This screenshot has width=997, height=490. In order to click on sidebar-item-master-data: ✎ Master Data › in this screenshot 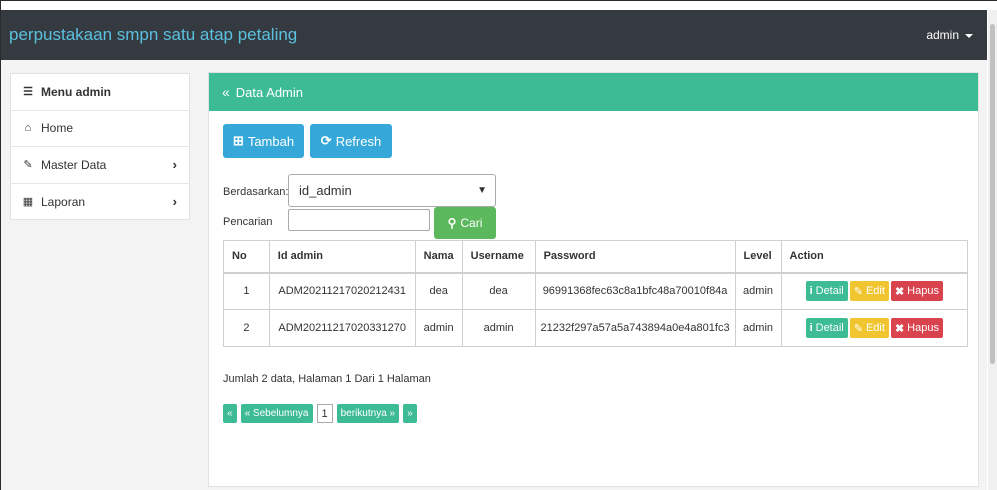, I will do `click(100, 165)`.